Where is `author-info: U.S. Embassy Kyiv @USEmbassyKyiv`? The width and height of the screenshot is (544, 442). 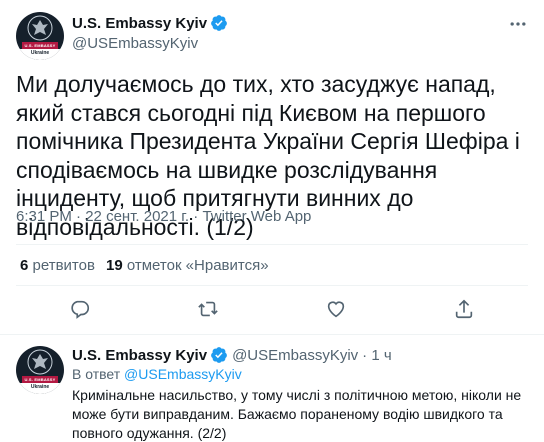 author-info: U.S. Embassy Kyiv @USEmbassyKyiv is located at coordinates (150, 32).